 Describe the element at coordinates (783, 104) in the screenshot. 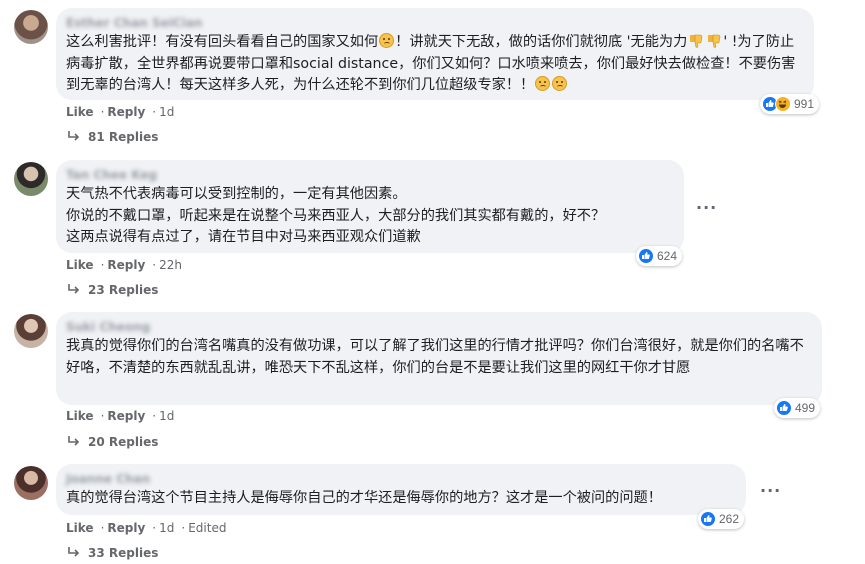

I see `haha-reaction-icon` at that location.